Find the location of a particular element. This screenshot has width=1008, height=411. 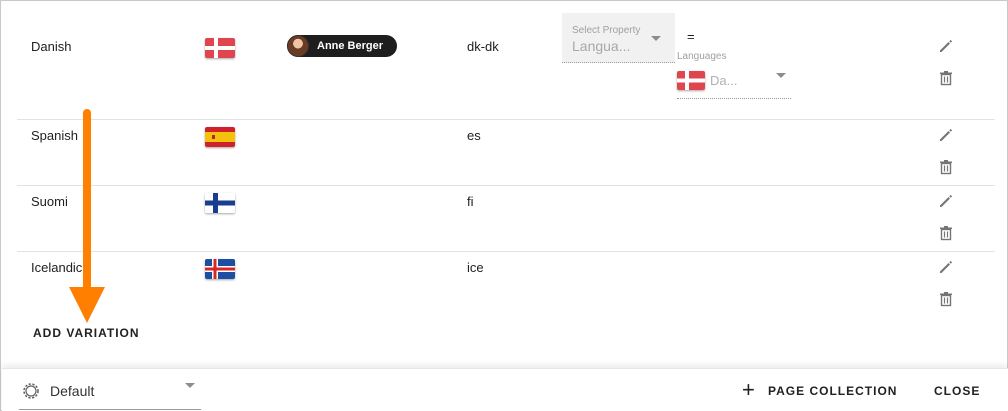

variation-select-value: Default is located at coordinates (72, 391).